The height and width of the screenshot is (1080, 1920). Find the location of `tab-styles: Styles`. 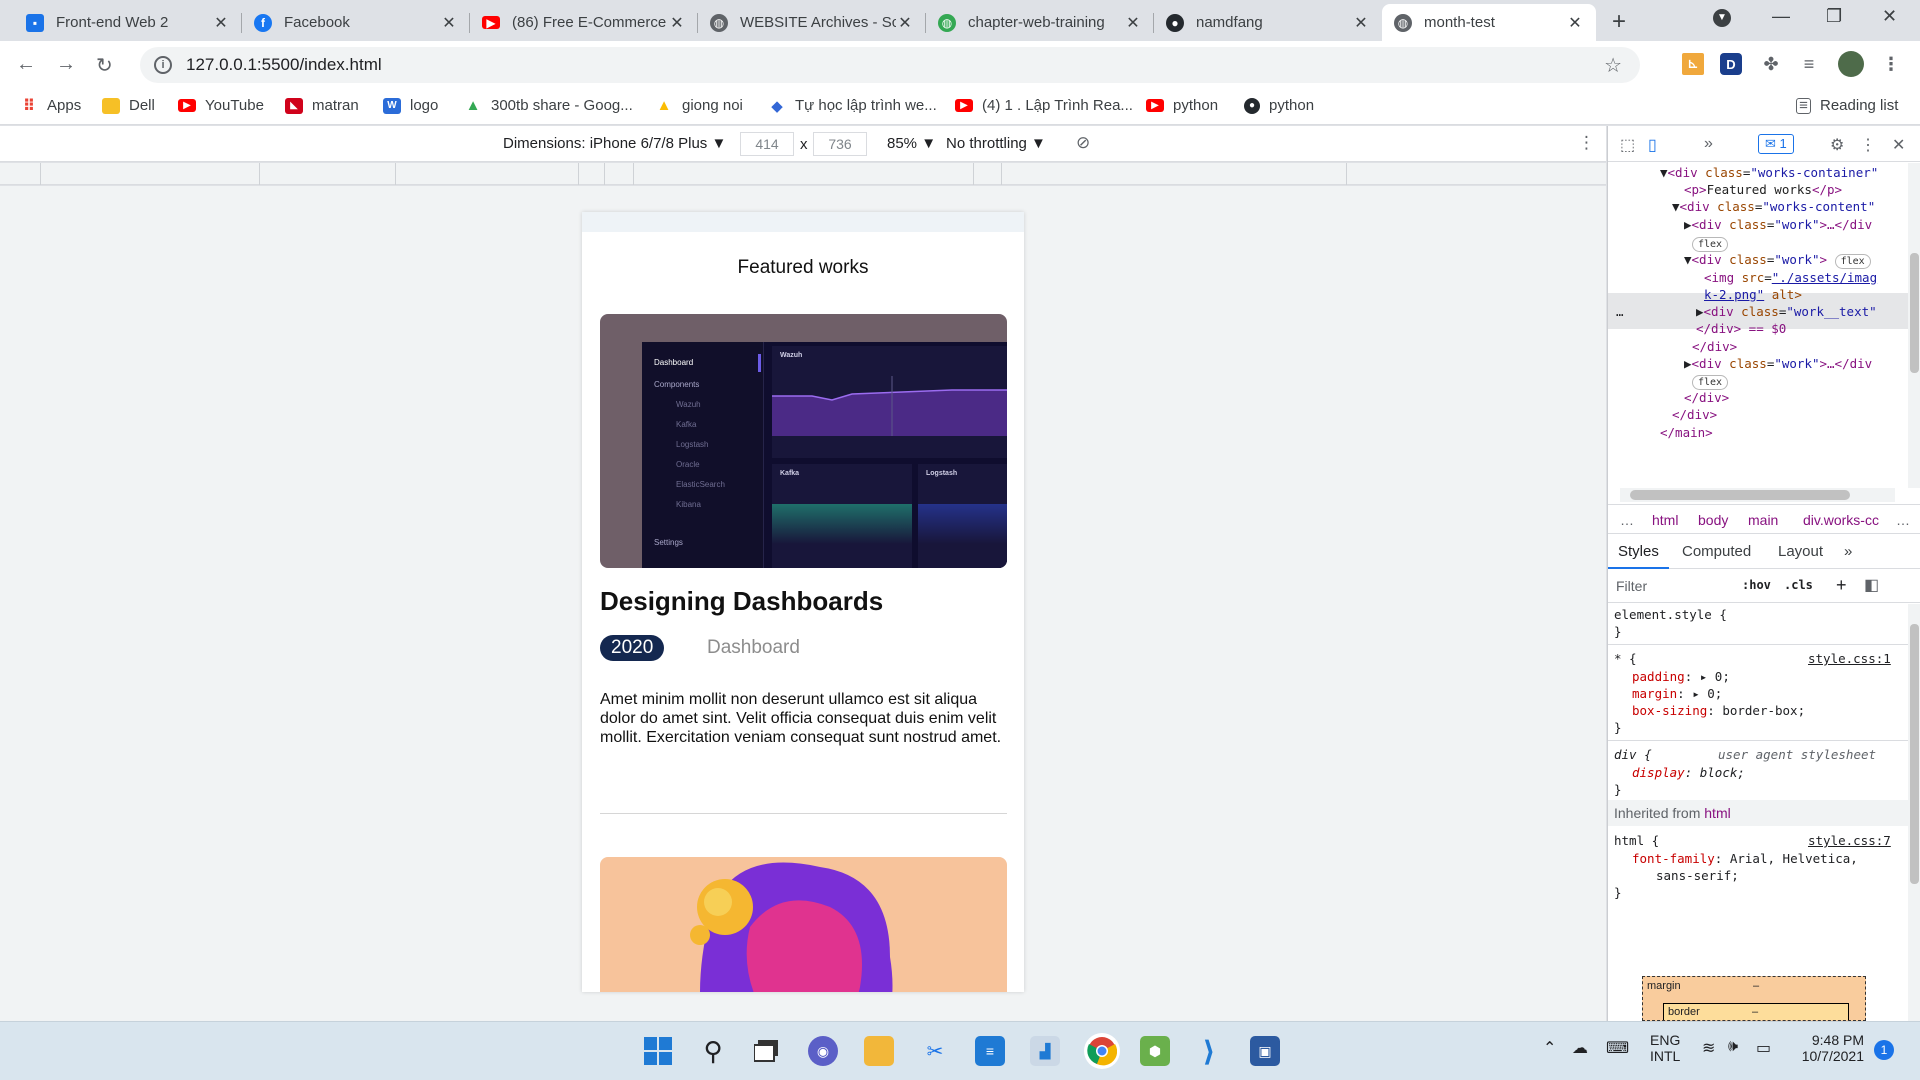

tab-styles: Styles is located at coordinates (1638, 556).